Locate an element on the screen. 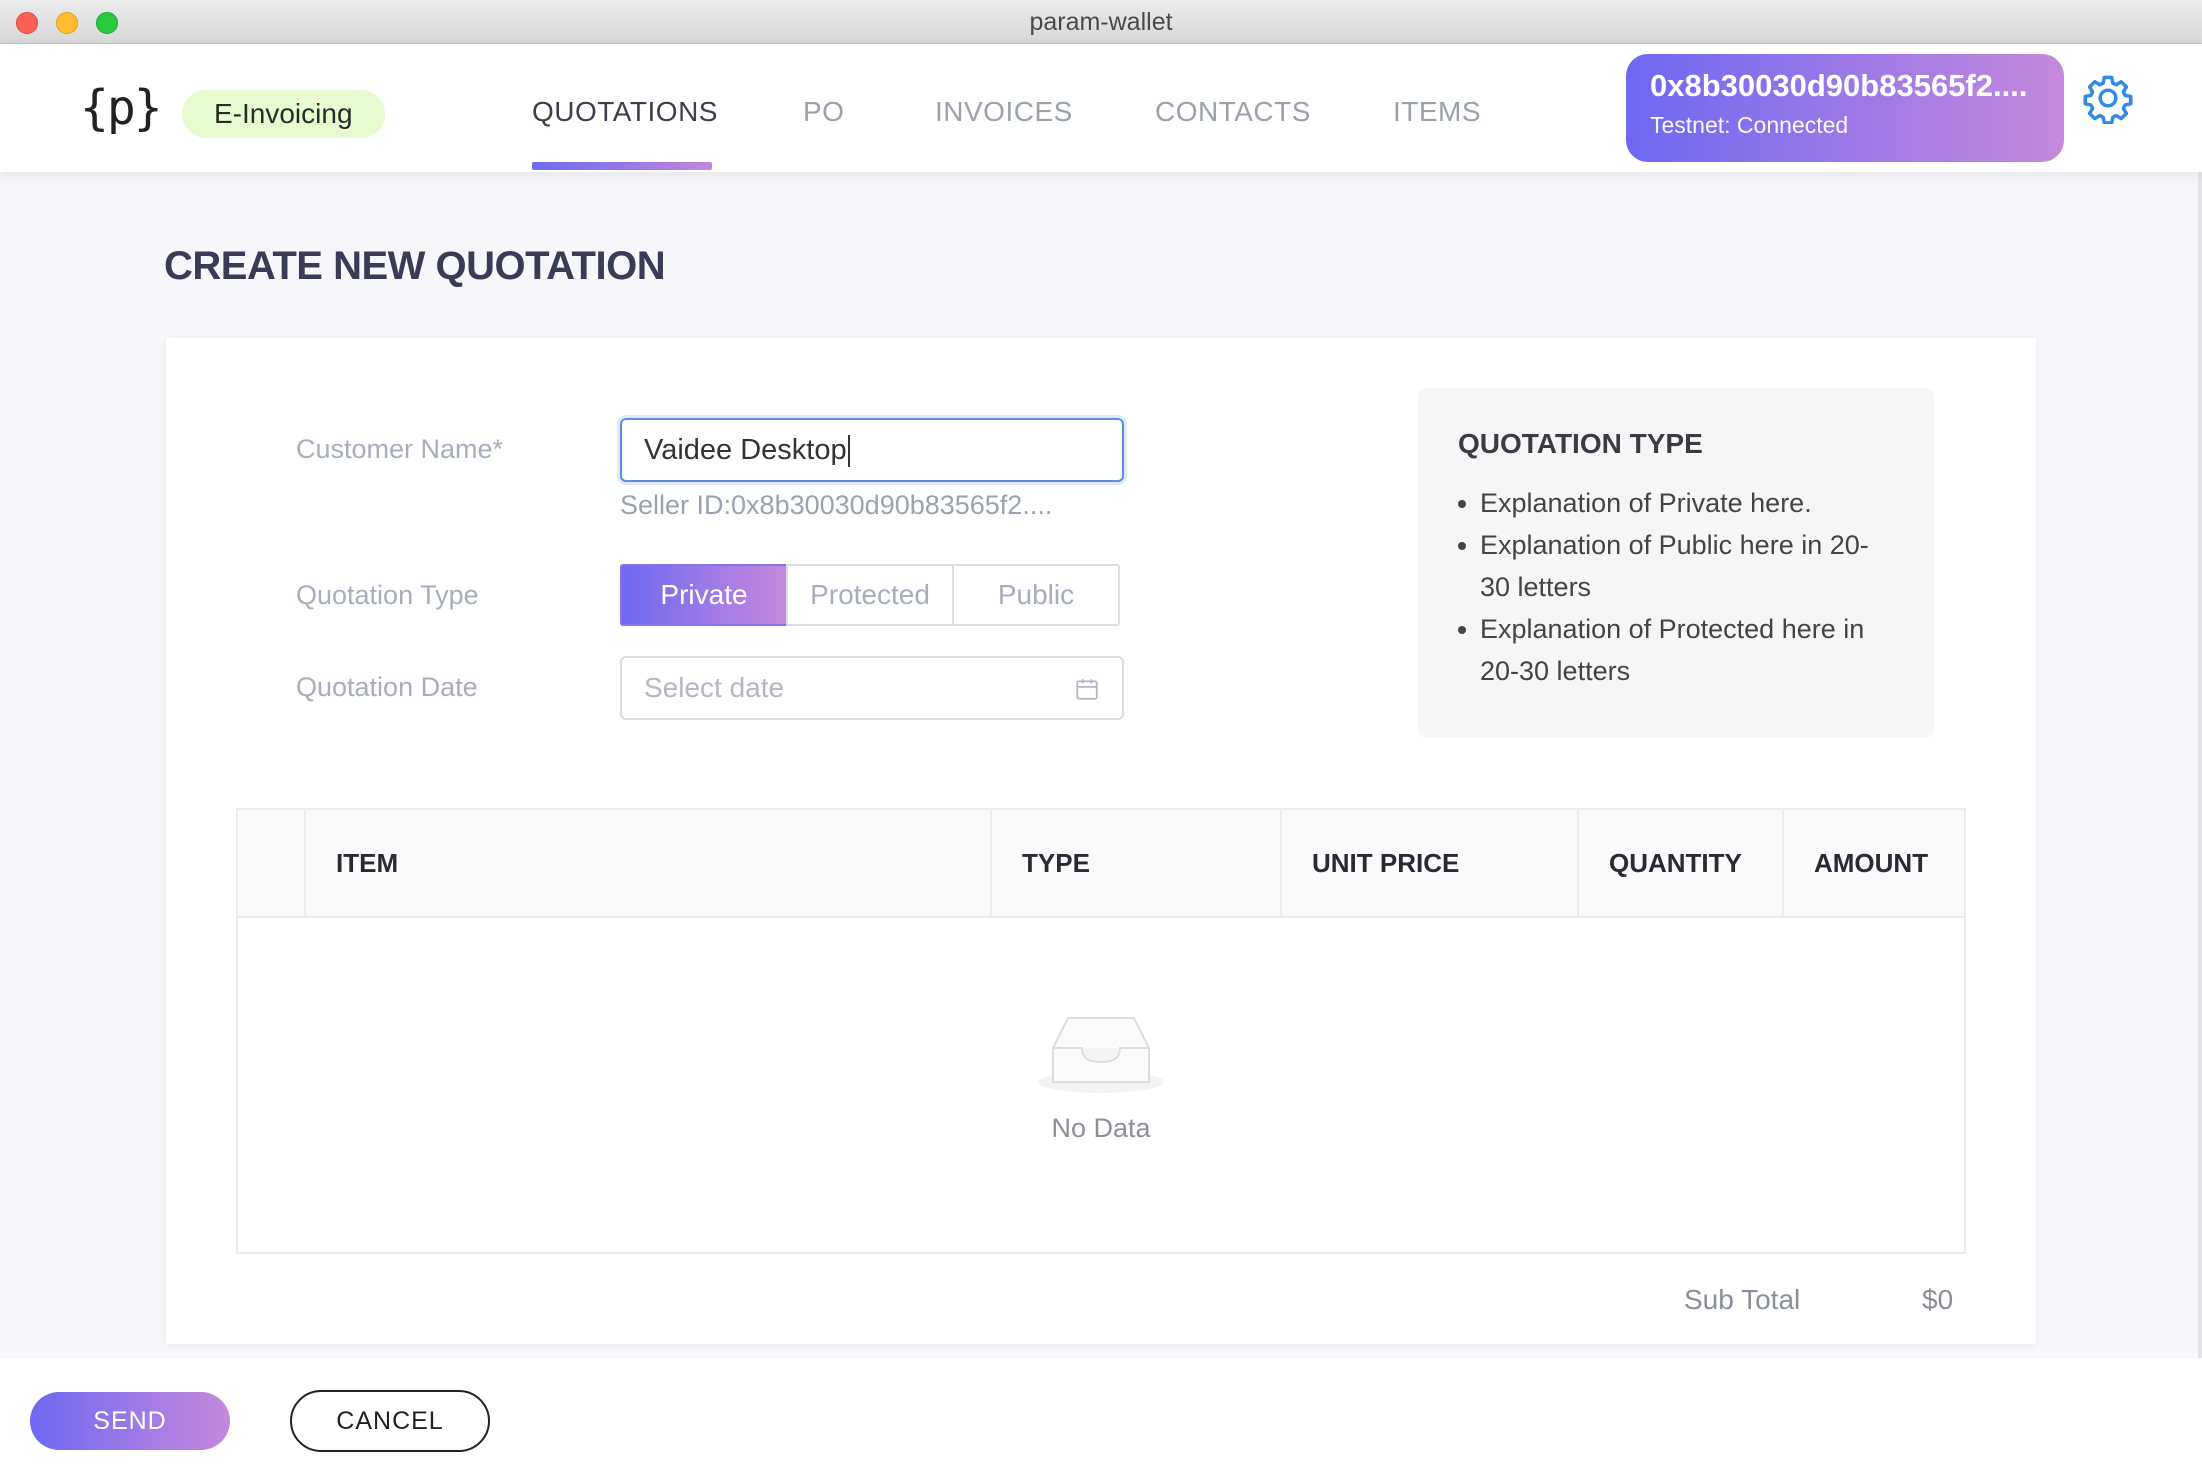  text-caret is located at coordinates (848, 451).